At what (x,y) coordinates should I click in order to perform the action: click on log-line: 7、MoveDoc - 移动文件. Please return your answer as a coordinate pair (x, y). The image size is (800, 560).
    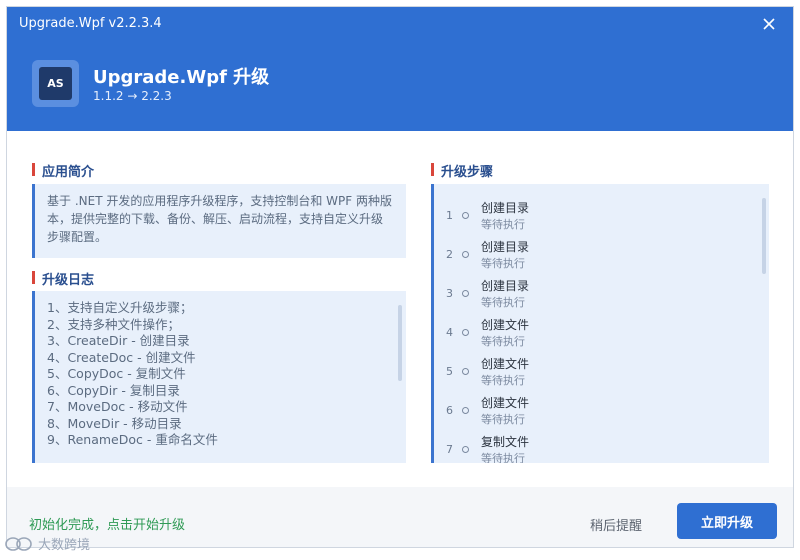
    Looking at the image, I should click on (117, 406).